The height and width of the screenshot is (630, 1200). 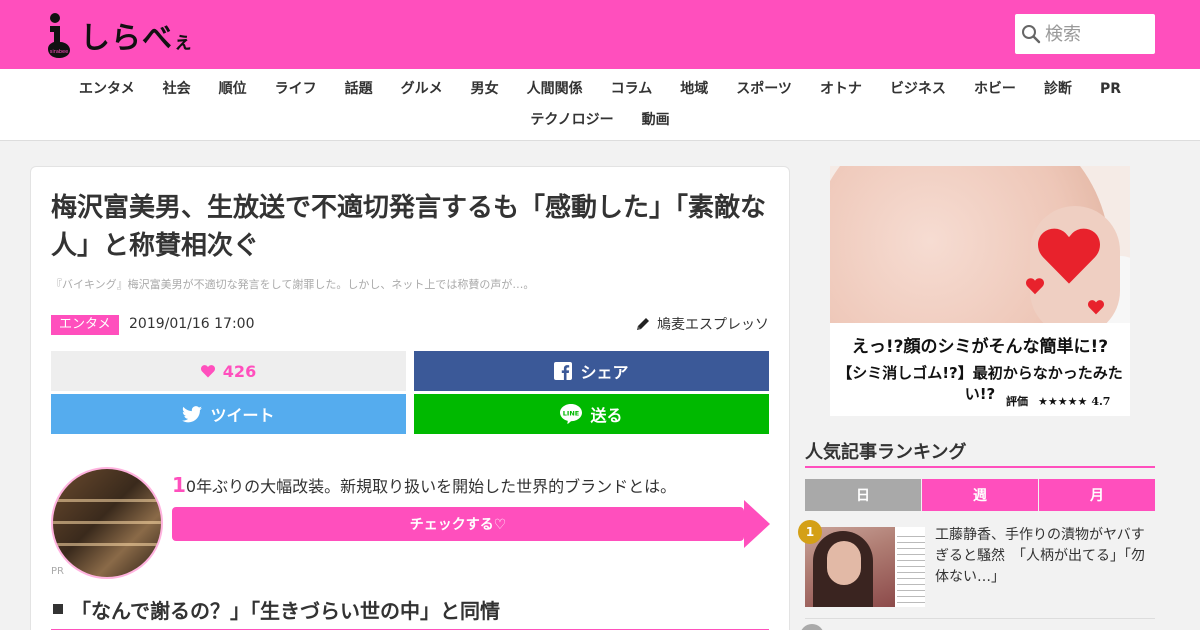 What do you see at coordinates (918, 89) in the screenshot?
I see `nav-item-business: ビジネス` at bounding box center [918, 89].